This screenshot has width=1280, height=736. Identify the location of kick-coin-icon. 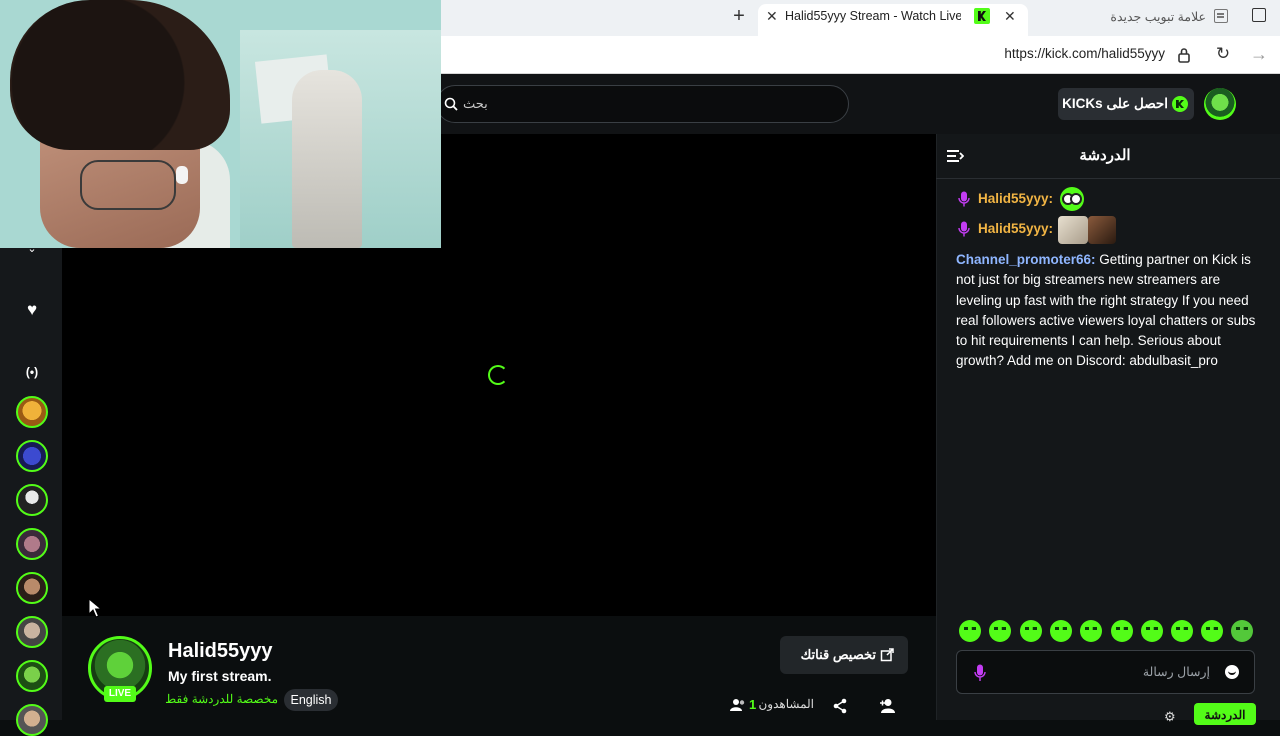
(1180, 104).